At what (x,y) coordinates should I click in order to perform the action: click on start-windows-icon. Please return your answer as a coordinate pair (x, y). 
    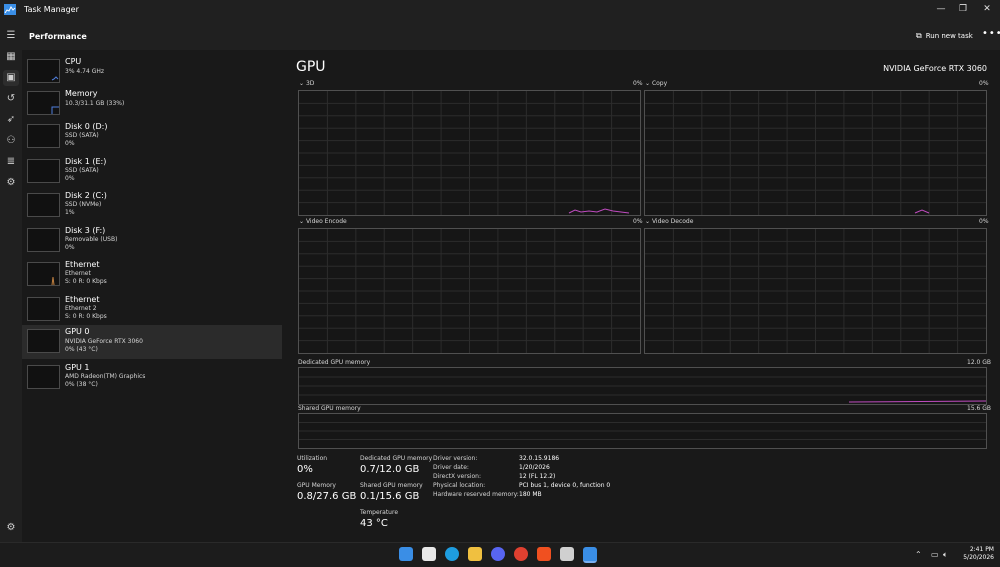
    Looking at the image, I should click on (406, 554).